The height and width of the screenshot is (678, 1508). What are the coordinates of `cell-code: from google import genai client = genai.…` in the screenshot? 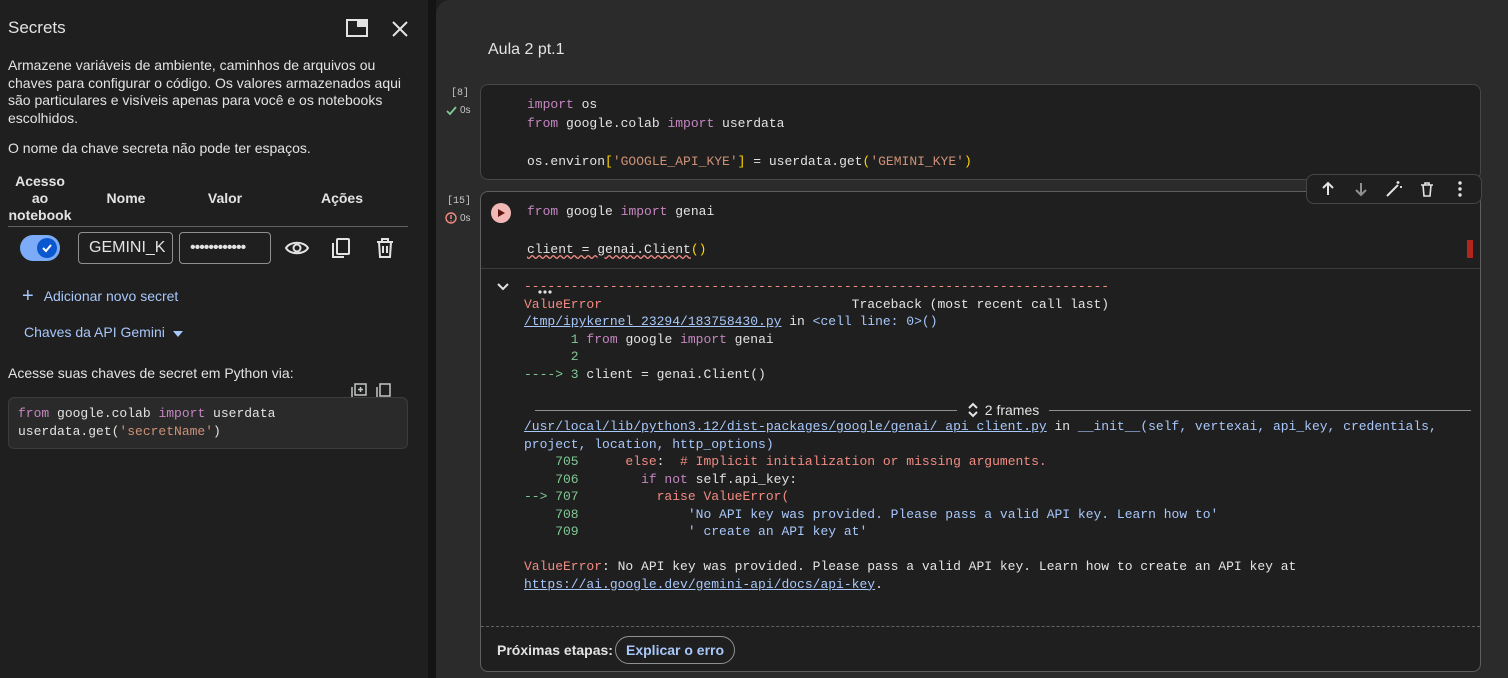 It's located at (620, 230).